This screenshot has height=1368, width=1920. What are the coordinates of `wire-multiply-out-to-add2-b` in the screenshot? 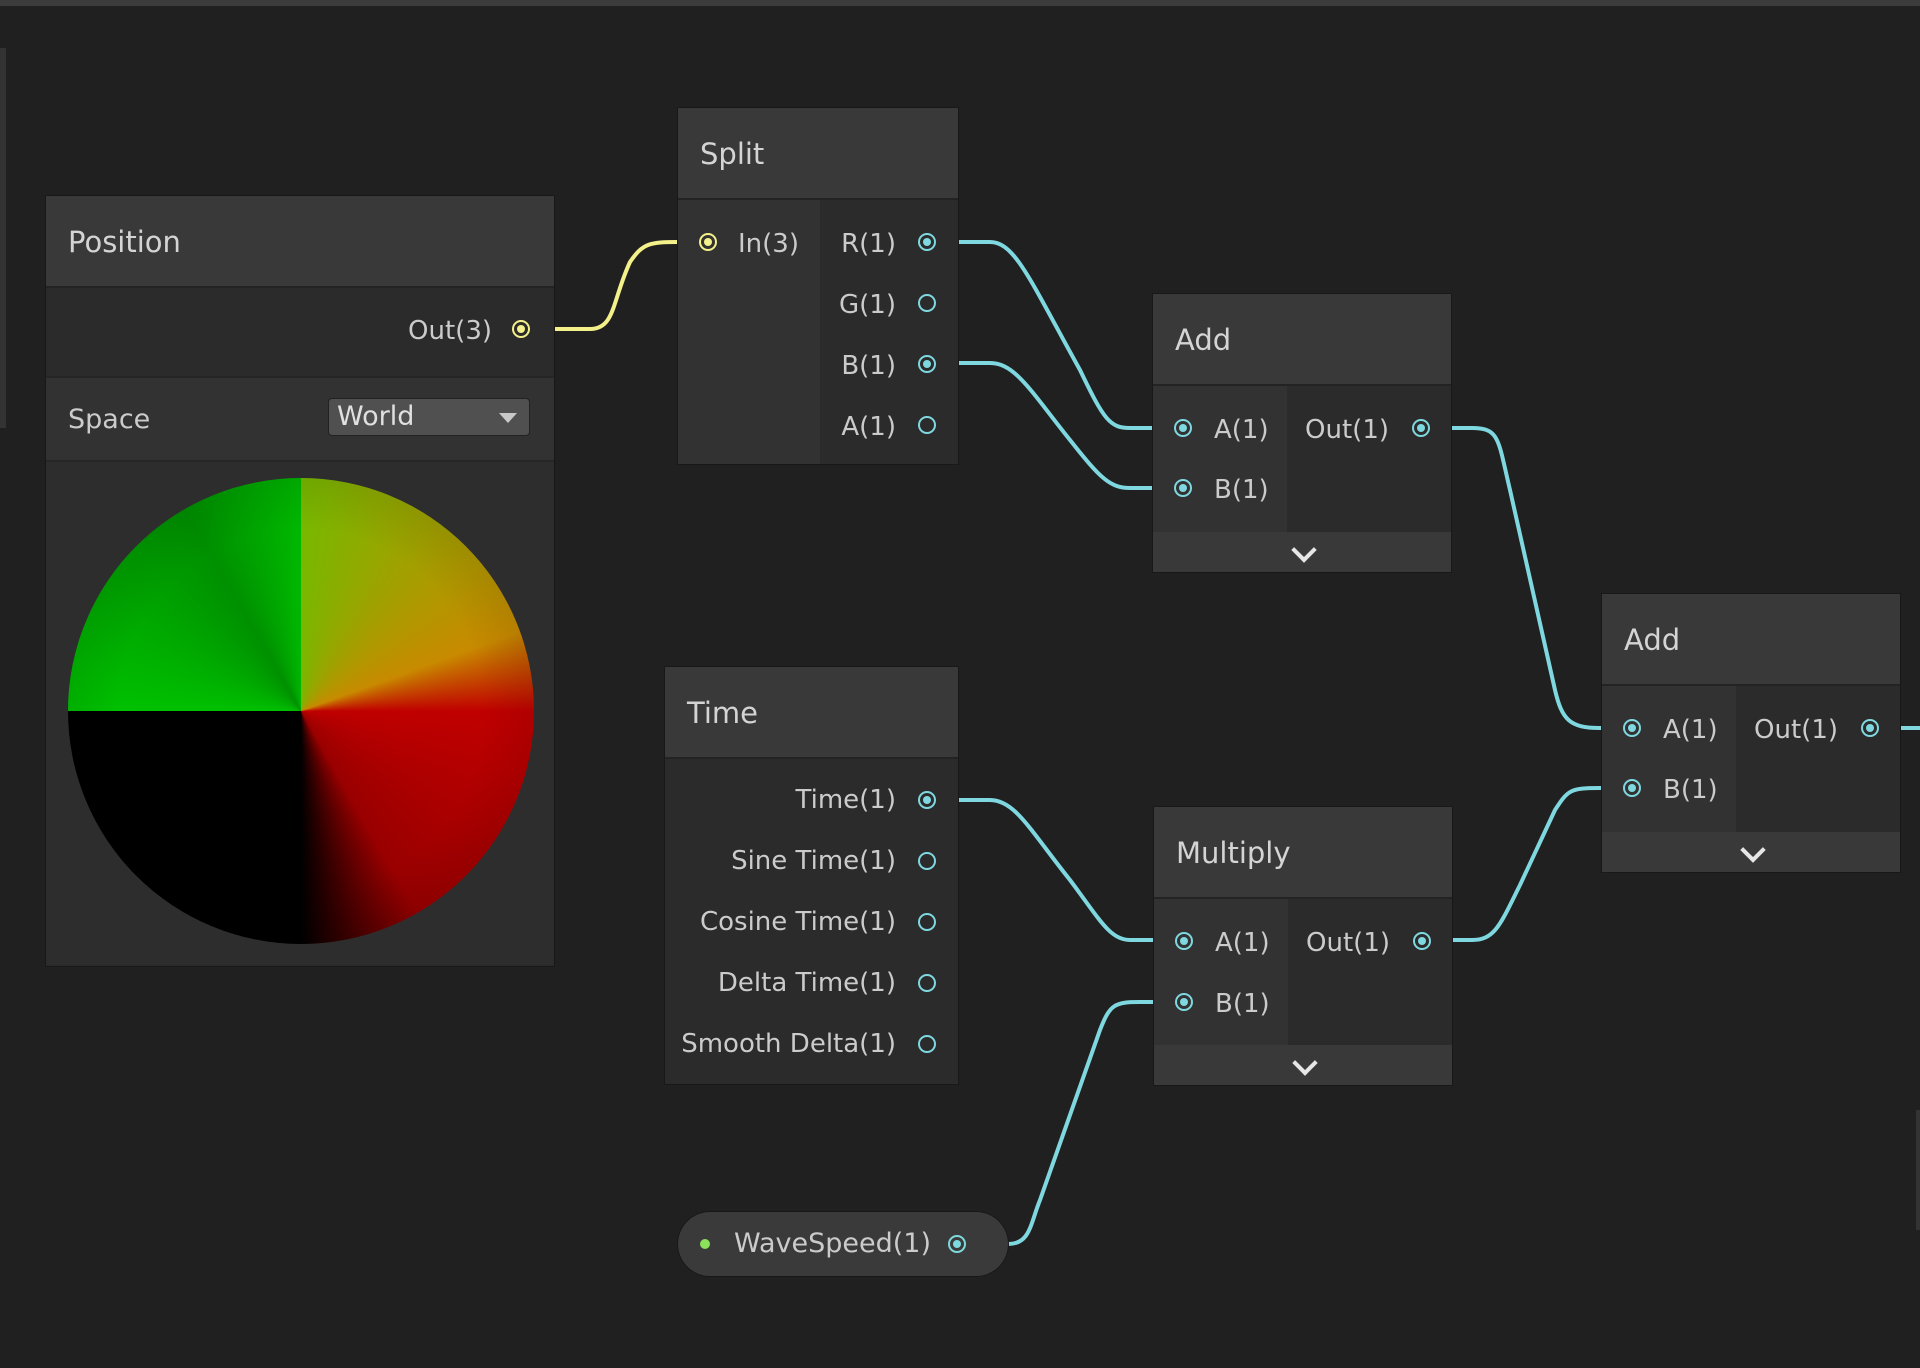 It's located at (1527, 864).